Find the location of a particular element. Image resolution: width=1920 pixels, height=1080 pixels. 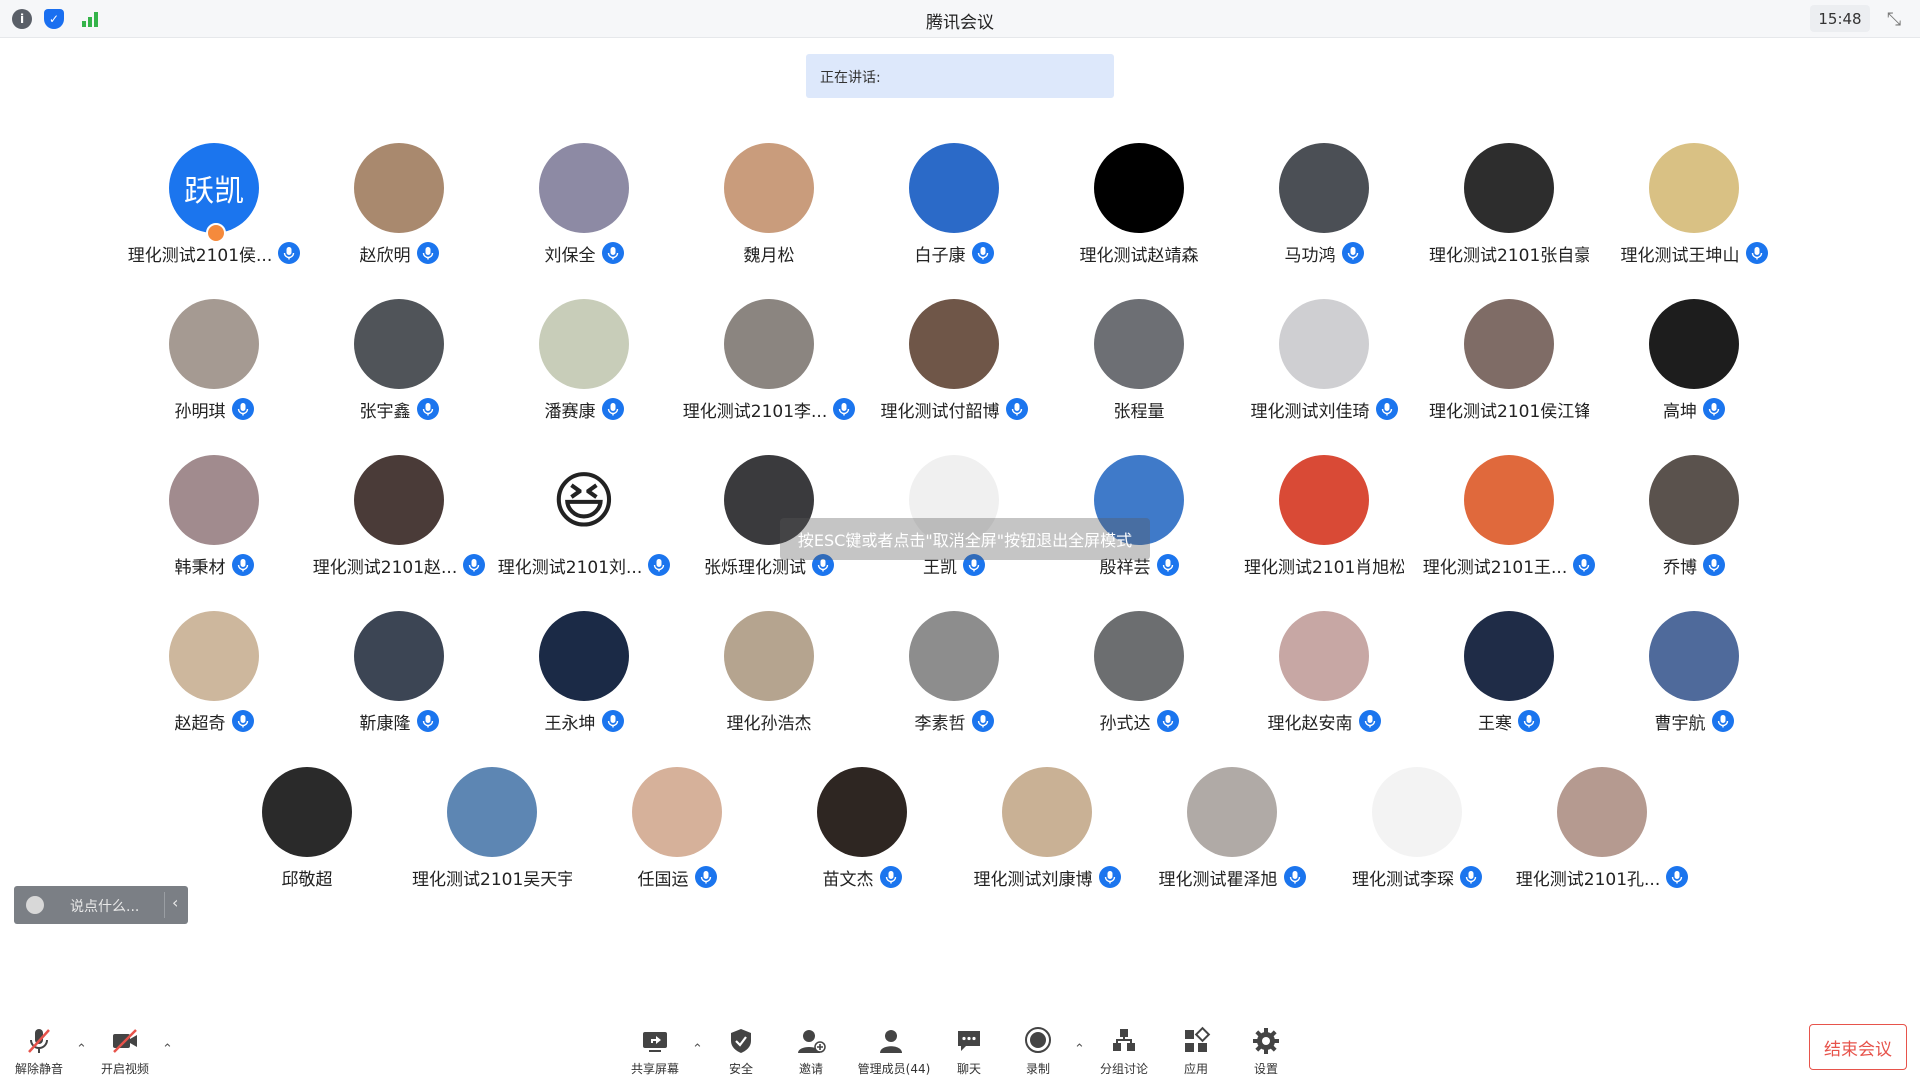

apps-button: 应用 is located at coordinates (1196, 1053).